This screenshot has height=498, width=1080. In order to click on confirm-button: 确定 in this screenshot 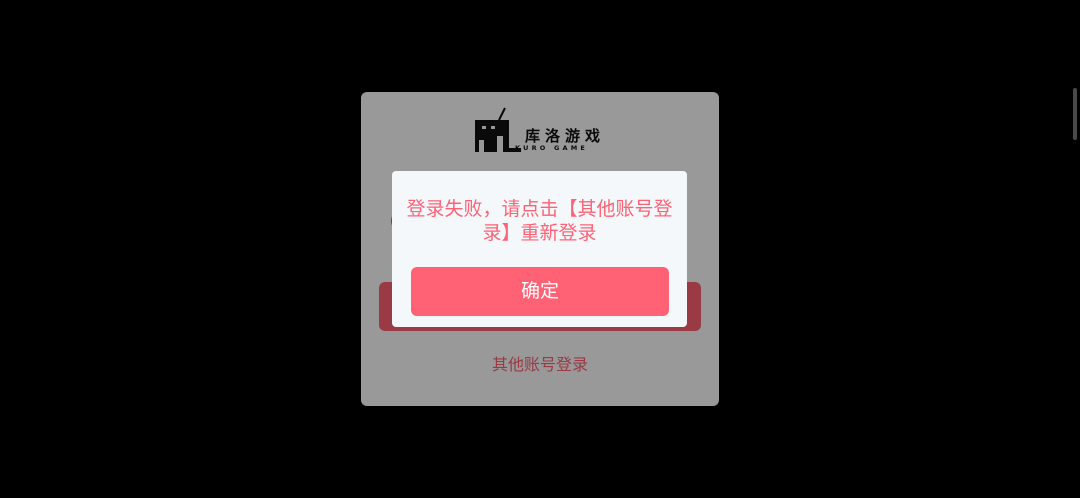, I will do `click(540, 291)`.